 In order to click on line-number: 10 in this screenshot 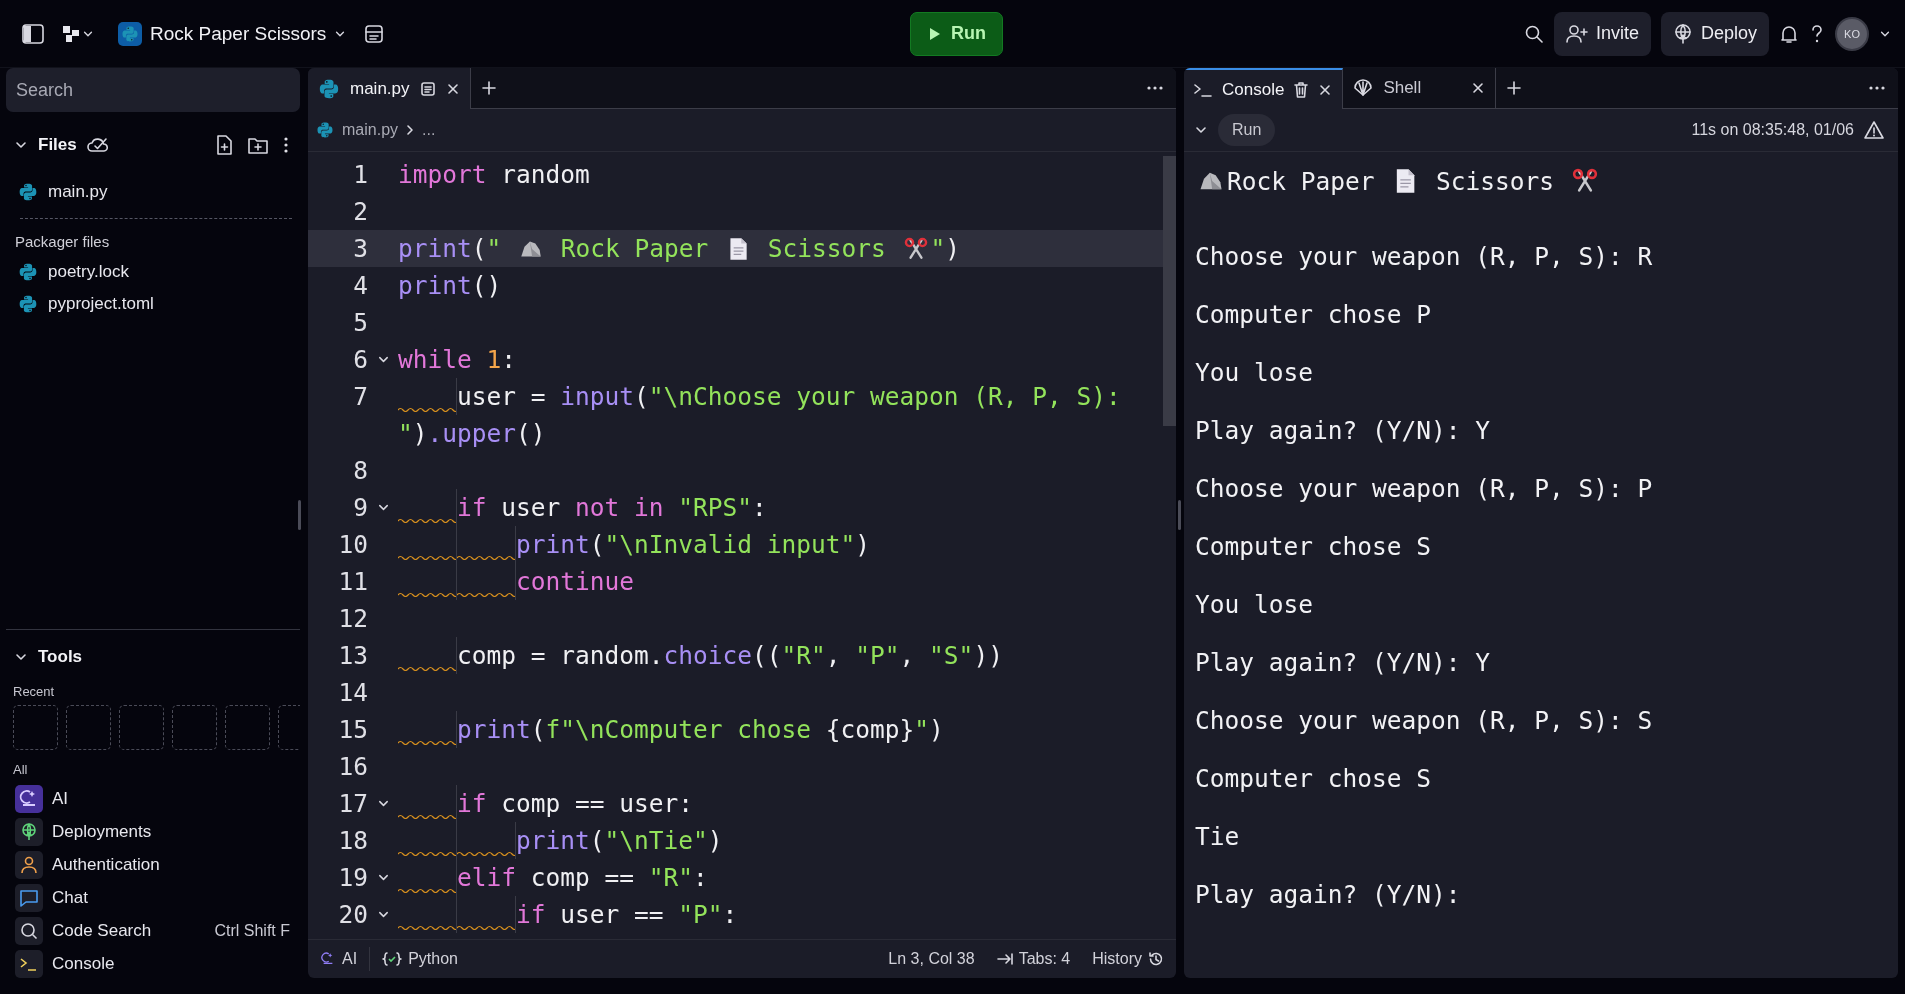, I will do `click(352, 544)`.